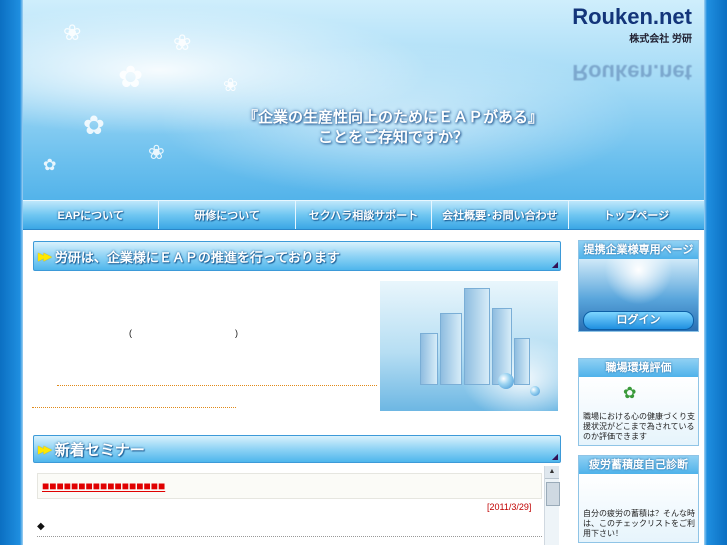  What do you see at coordinates (289, 486) in the screenshot?
I see `news-item: ■■■■■■■■■■■■■■■■■` at bounding box center [289, 486].